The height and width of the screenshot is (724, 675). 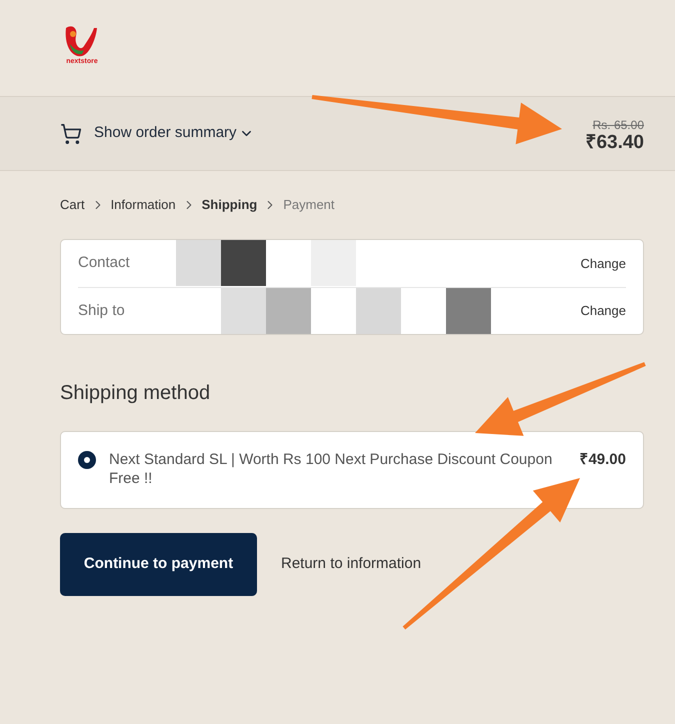 What do you see at coordinates (136, 393) in the screenshot?
I see `section-heading: Shipping method` at bounding box center [136, 393].